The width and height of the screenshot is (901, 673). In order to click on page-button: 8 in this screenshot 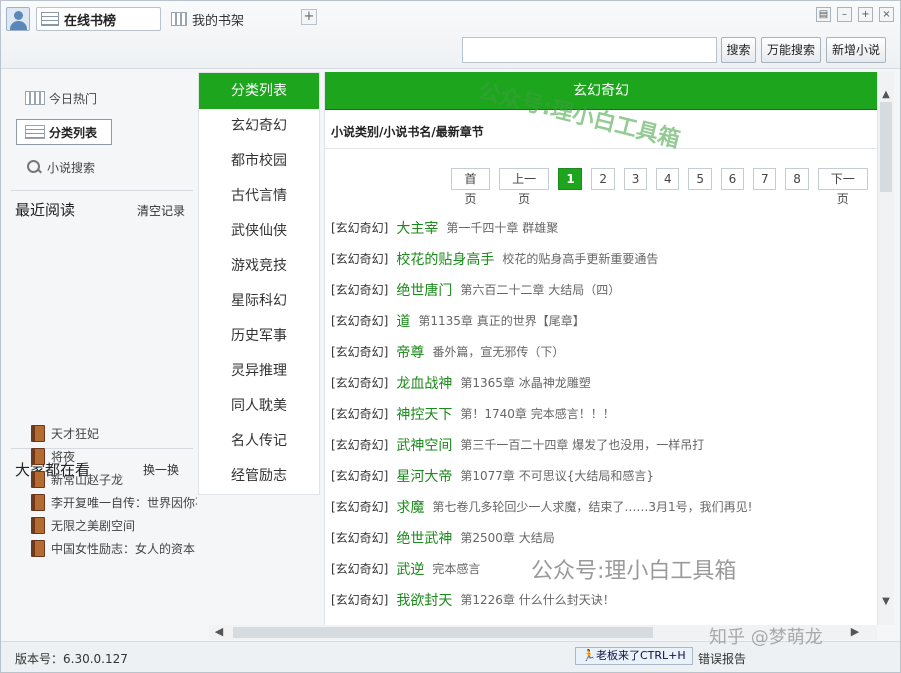, I will do `click(797, 179)`.